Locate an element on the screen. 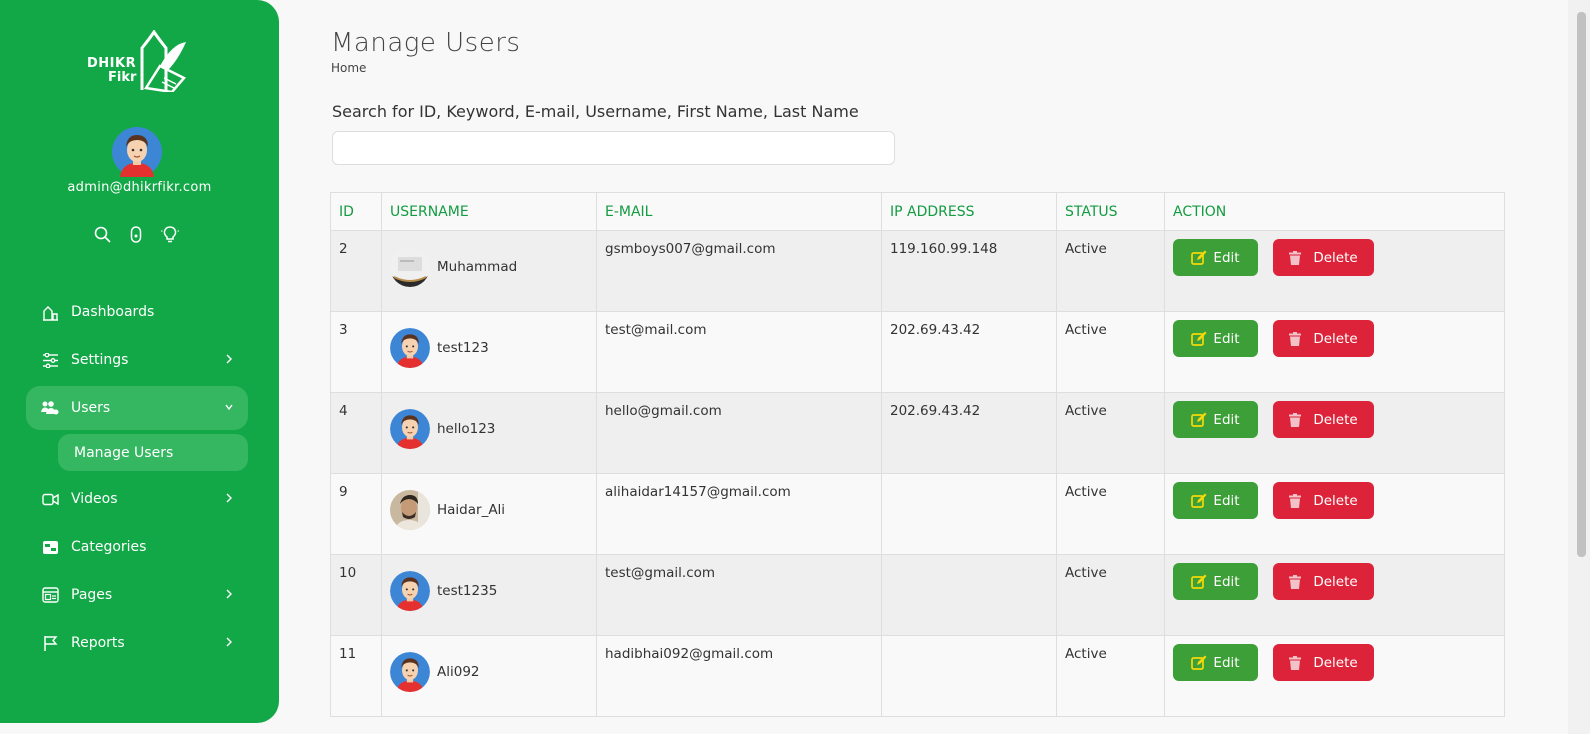 The height and width of the screenshot is (734, 1590). sidebar-item-users: Users is located at coordinates (137, 408).